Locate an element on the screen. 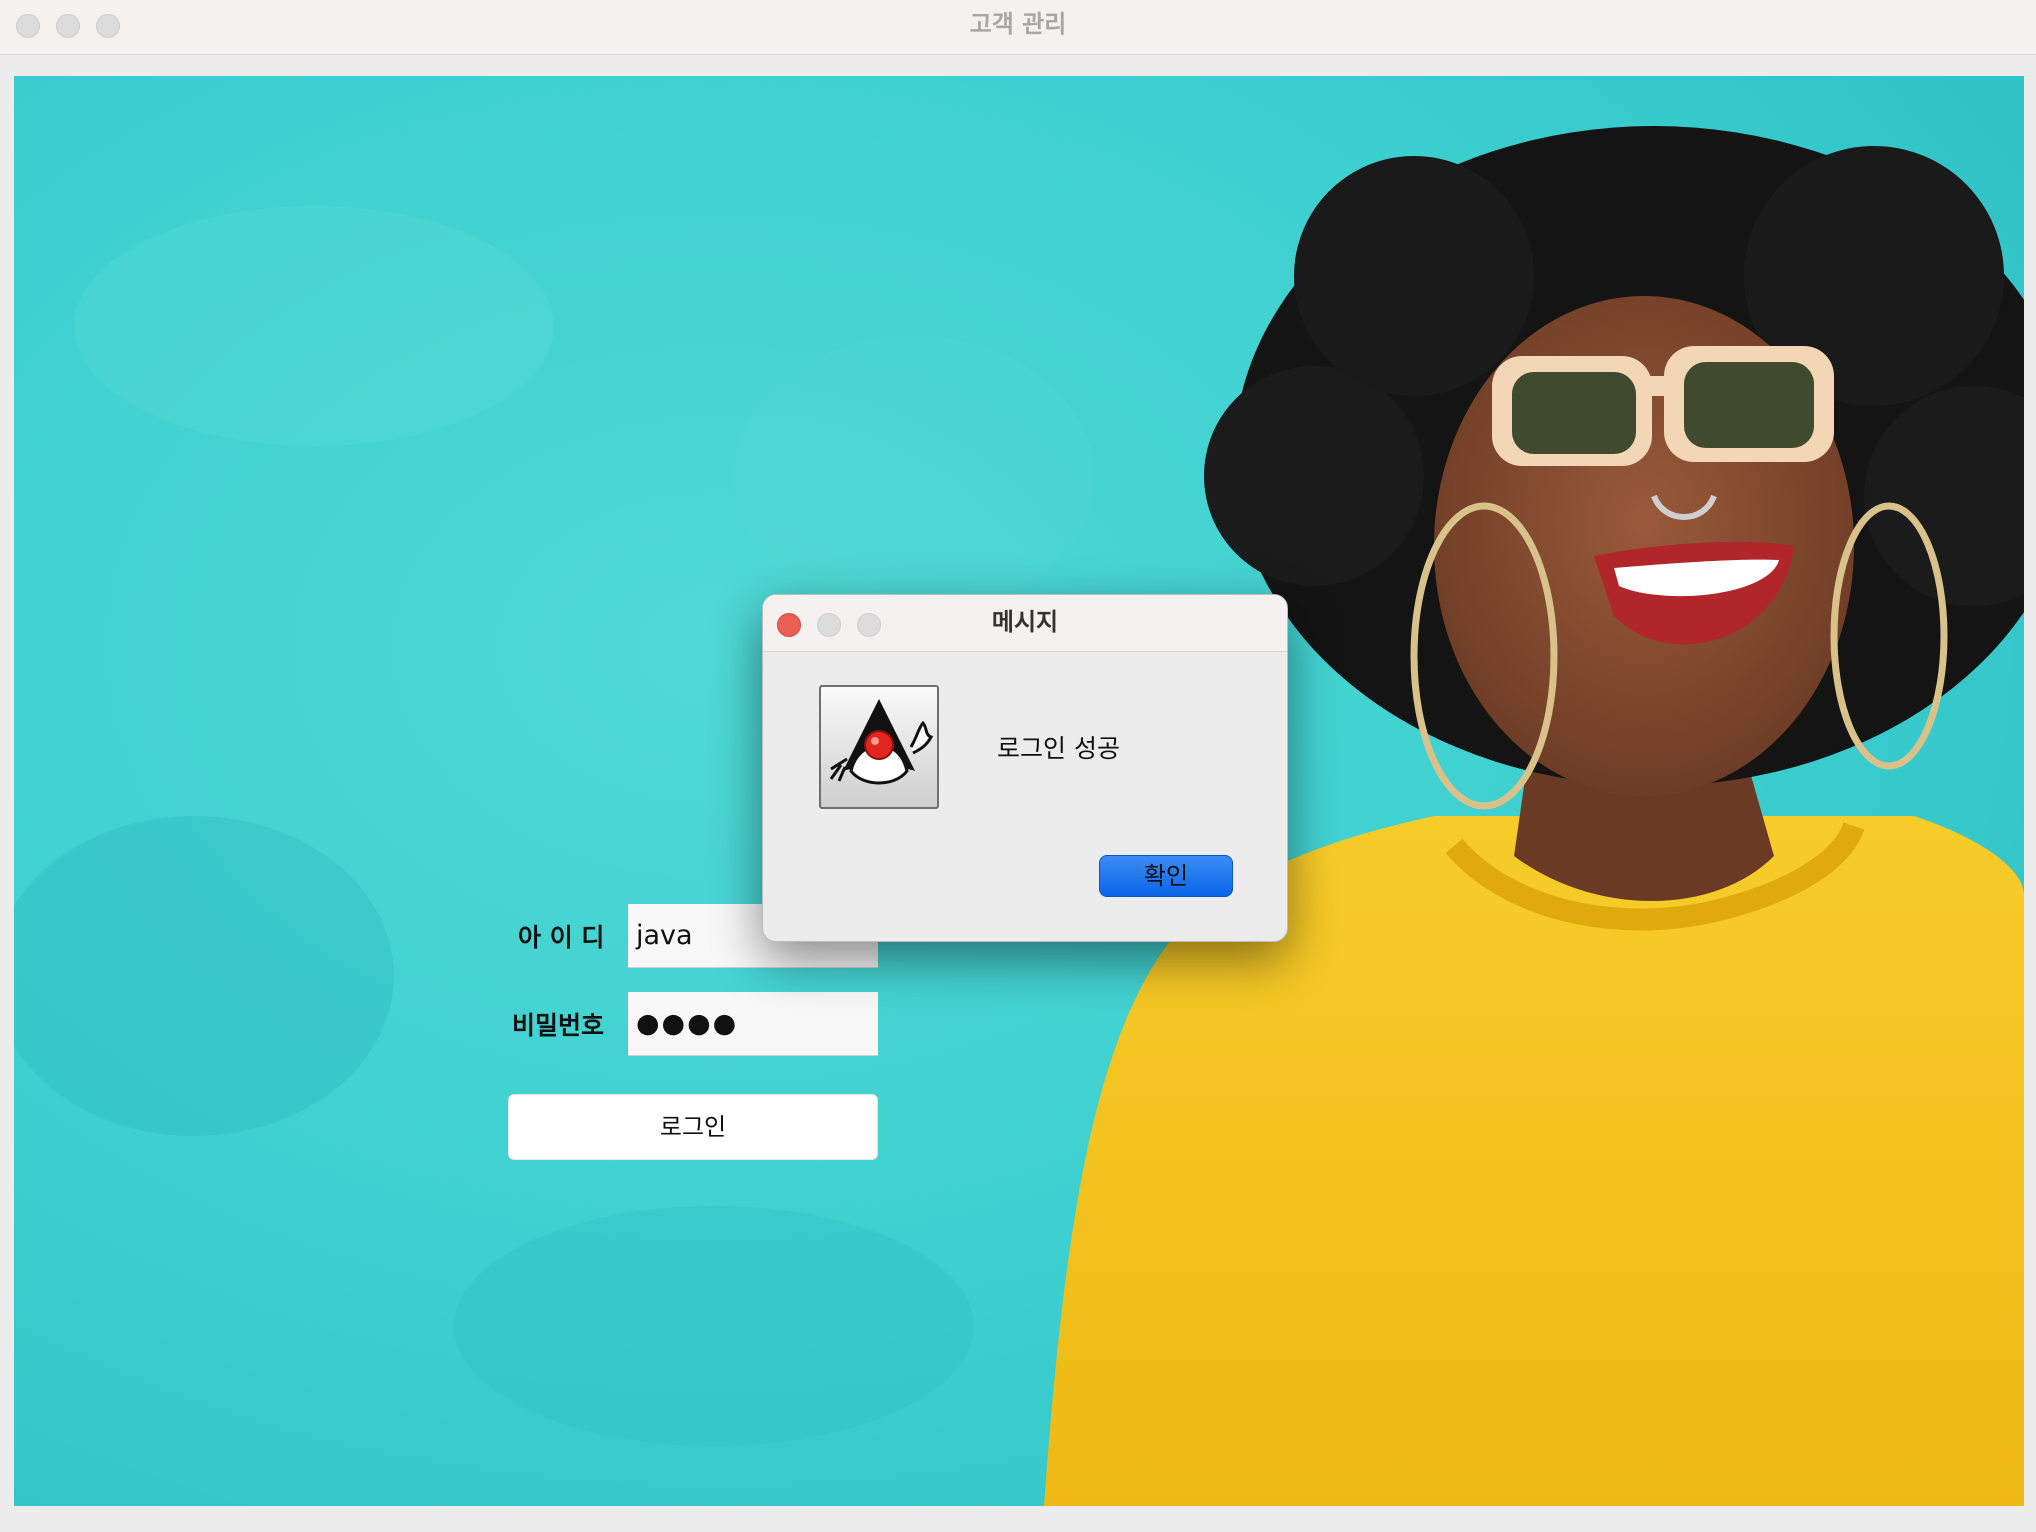 Image resolution: width=2036 pixels, height=1532 pixels. window-title: 고객 관리 is located at coordinates (1018, 24).